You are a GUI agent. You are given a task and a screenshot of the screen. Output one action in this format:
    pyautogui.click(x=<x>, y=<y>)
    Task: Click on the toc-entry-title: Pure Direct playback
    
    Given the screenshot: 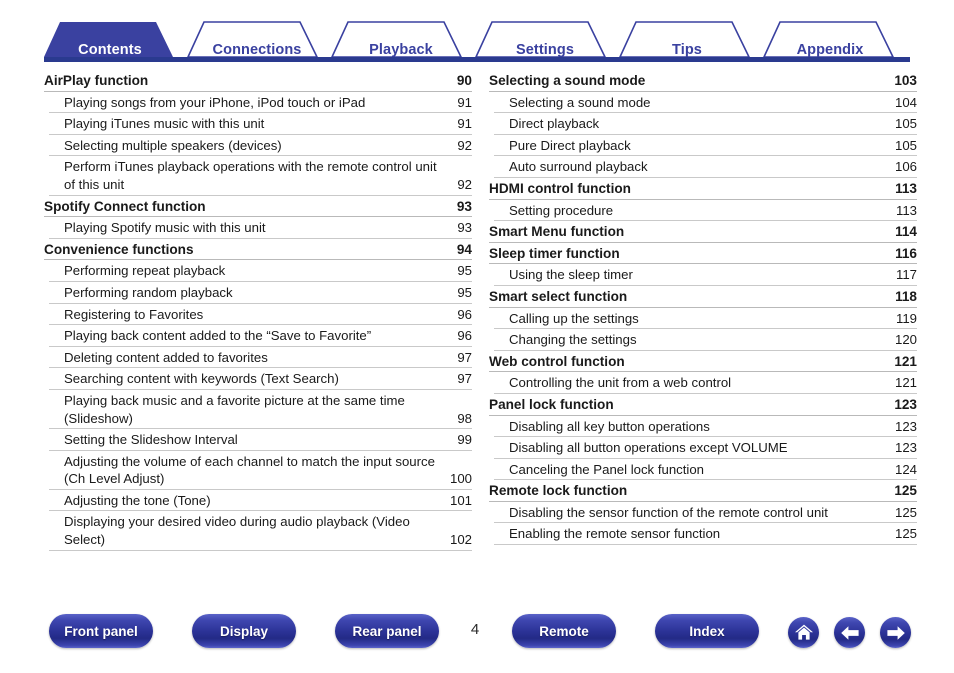 What is the action you would take?
    pyautogui.click(x=570, y=145)
    